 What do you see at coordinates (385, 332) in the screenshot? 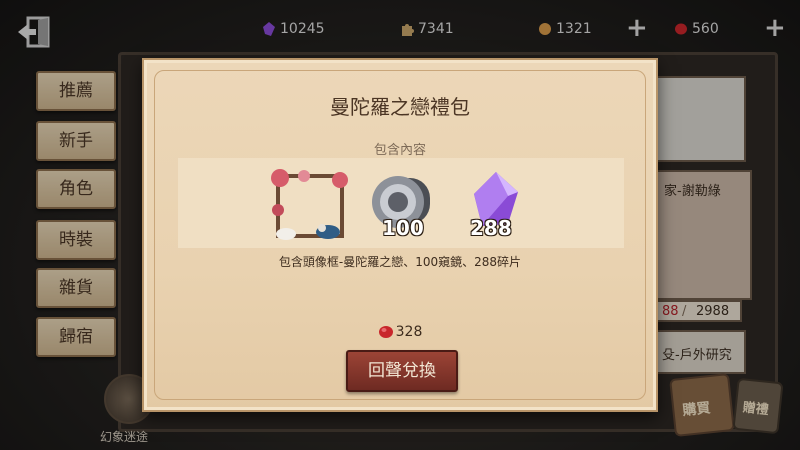
I see `echo-icon` at bounding box center [385, 332].